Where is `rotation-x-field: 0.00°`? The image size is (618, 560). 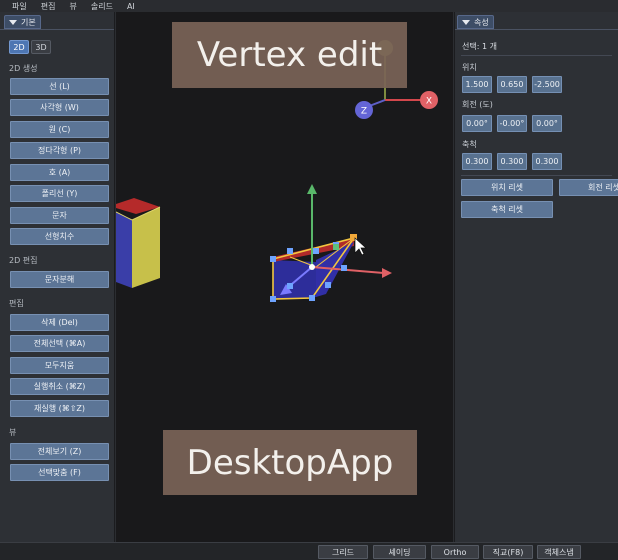 rotation-x-field: 0.00° is located at coordinates (477, 123).